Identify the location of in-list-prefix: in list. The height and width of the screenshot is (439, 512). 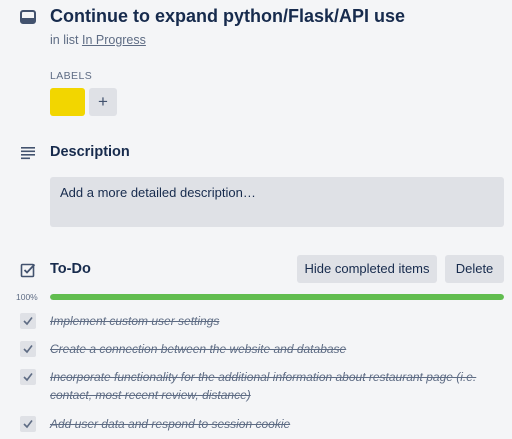
(64, 40).